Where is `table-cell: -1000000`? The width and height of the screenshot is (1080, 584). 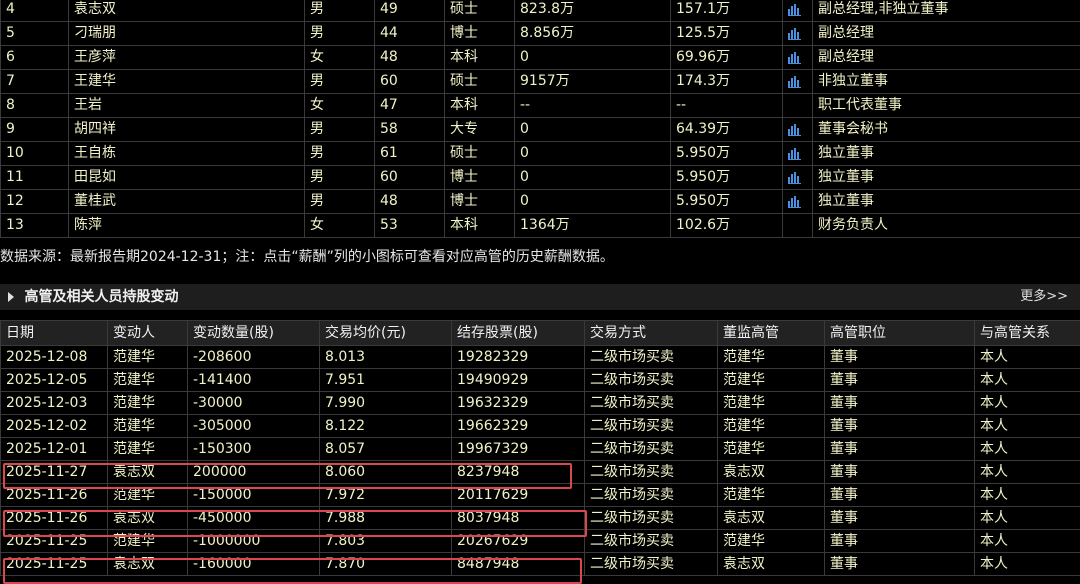 table-cell: -1000000 is located at coordinates (253, 541).